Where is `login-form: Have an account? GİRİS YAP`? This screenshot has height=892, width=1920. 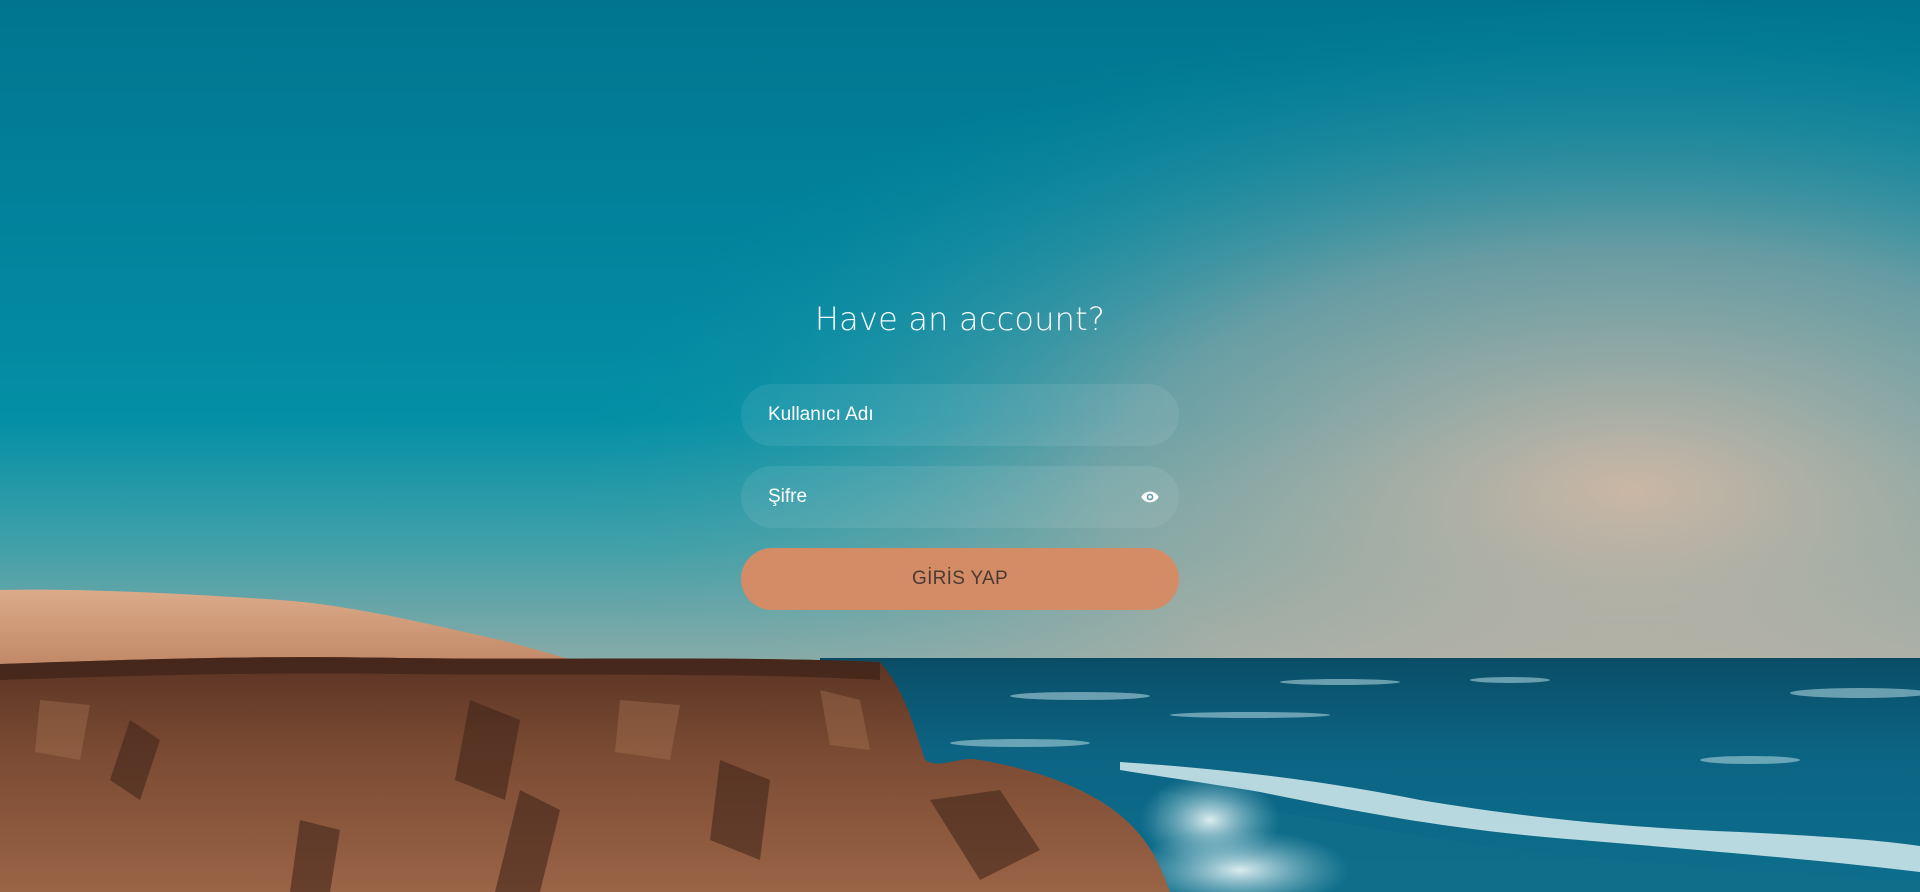
login-form: Have an account? GİRİS YAP is located at coordinates (960, 450).